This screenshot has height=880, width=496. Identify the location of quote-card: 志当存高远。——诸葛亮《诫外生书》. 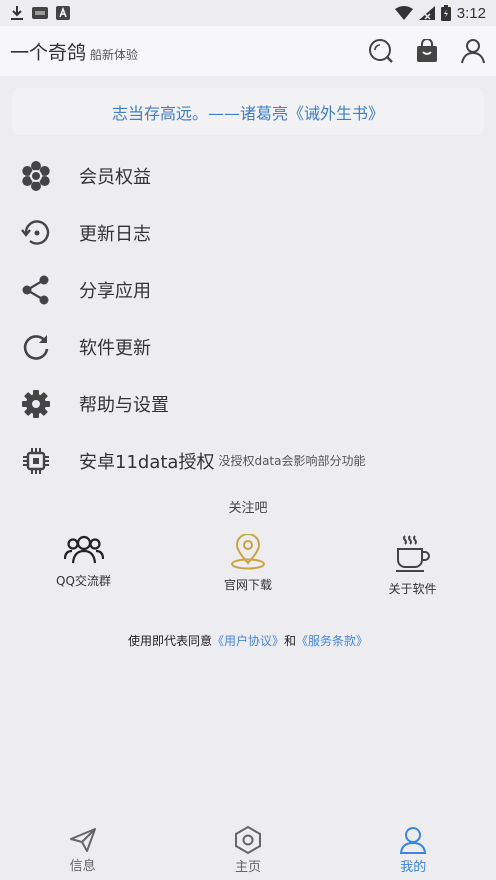
(248, 111).